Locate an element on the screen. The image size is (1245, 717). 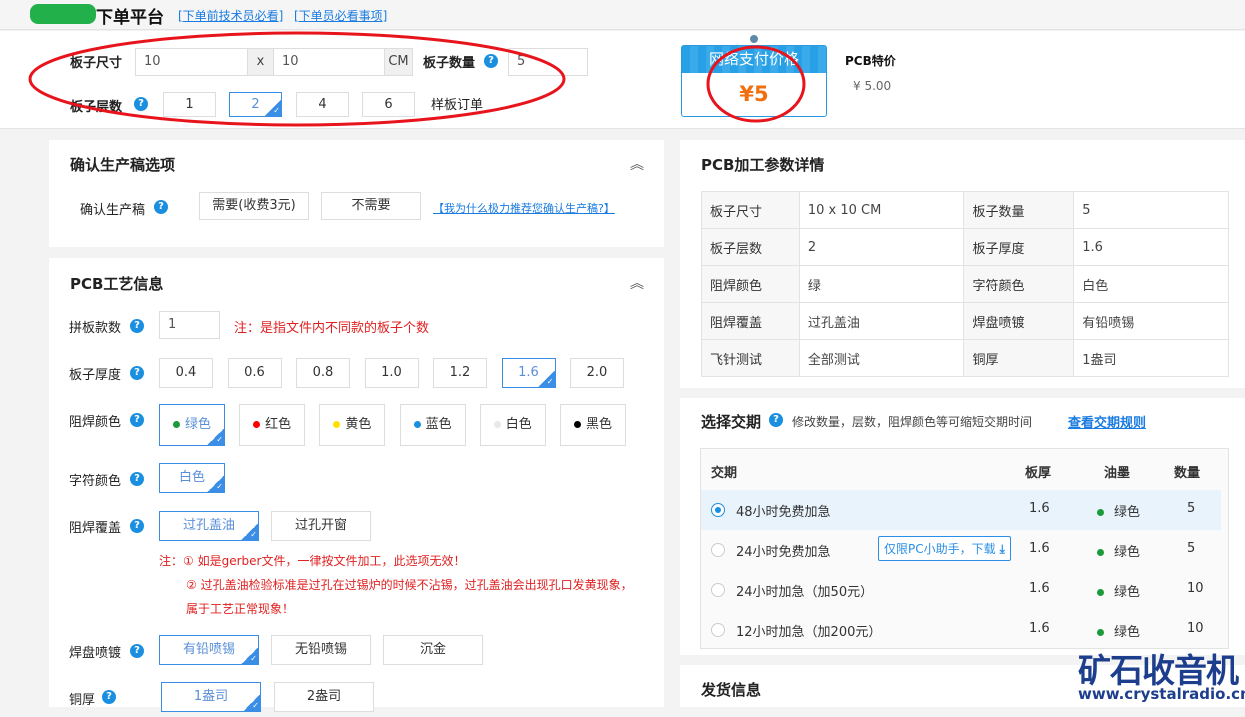
delivery-label: 24小时免费加急 is located at coordinates (783, 552).